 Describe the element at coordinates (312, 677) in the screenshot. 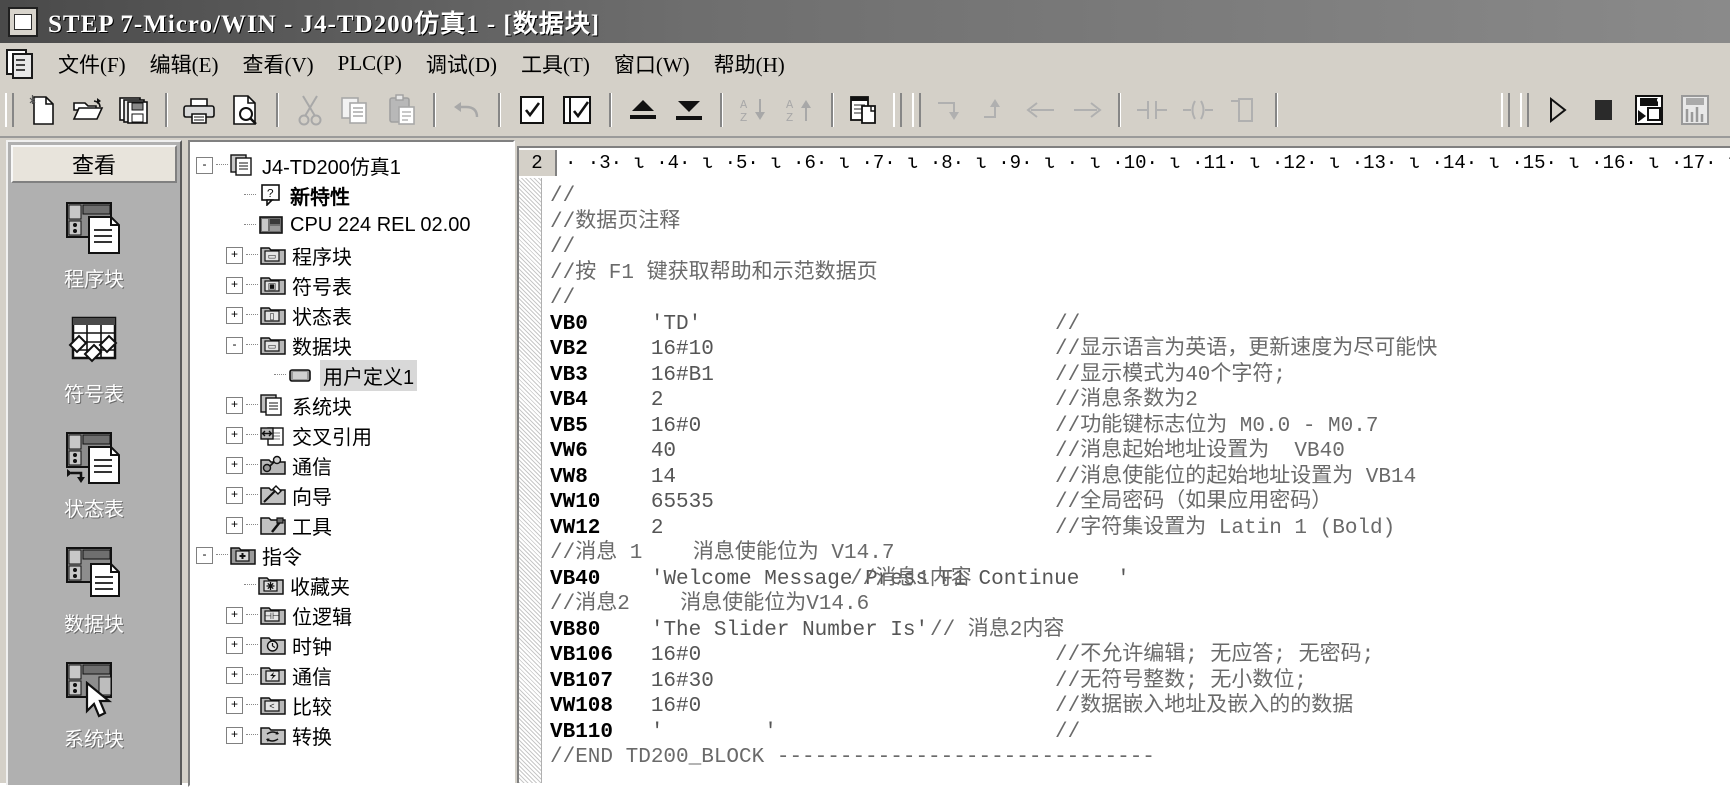

I see `tree-node-label: 通信` at that location.